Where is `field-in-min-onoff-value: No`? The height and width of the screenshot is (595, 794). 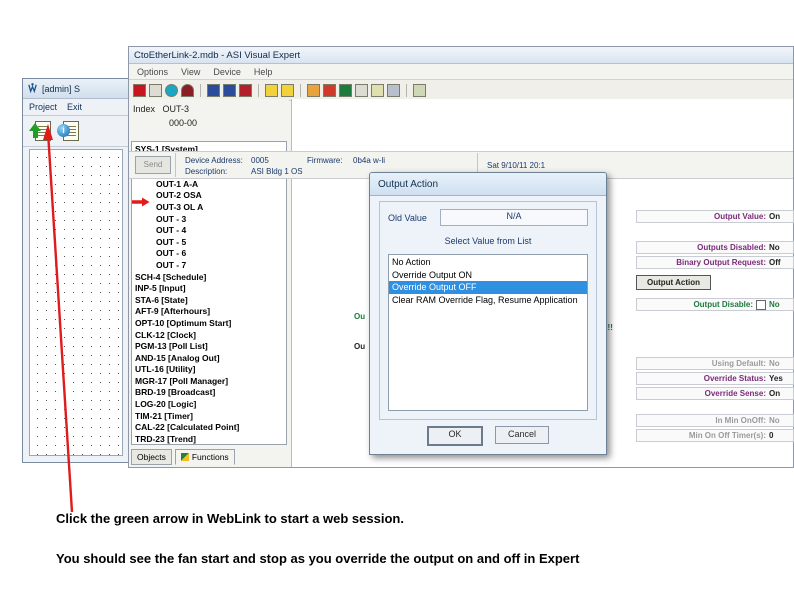 field-in-min-onoff-value: No is located at coordinates (774, 420).